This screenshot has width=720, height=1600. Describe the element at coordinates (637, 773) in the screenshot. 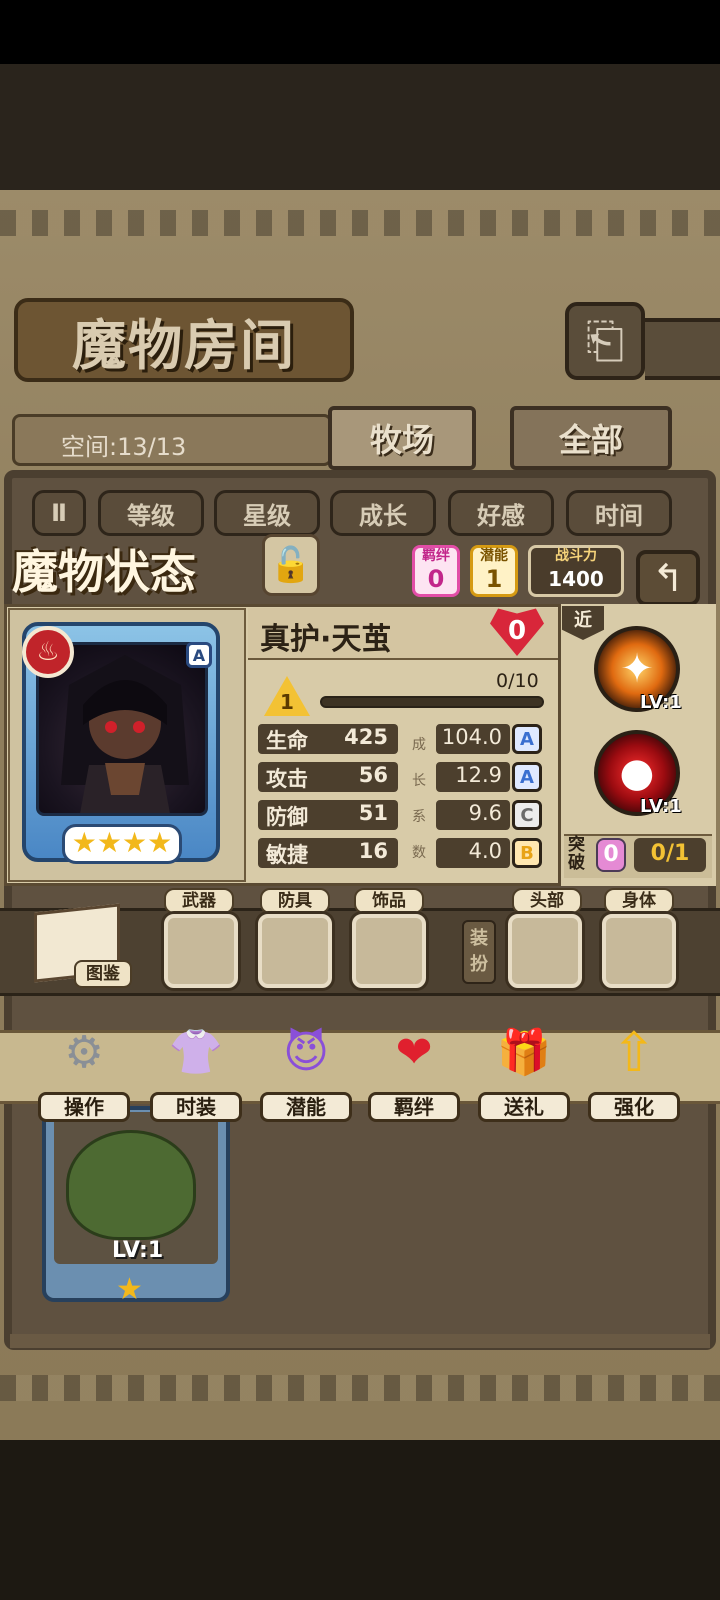

I see `skill-glyph: ●` at that location.